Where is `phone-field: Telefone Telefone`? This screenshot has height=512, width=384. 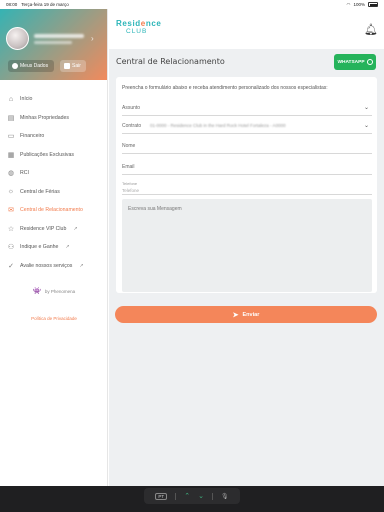
phone-field: Telefone Telefone is located at coordinates (247, 188).